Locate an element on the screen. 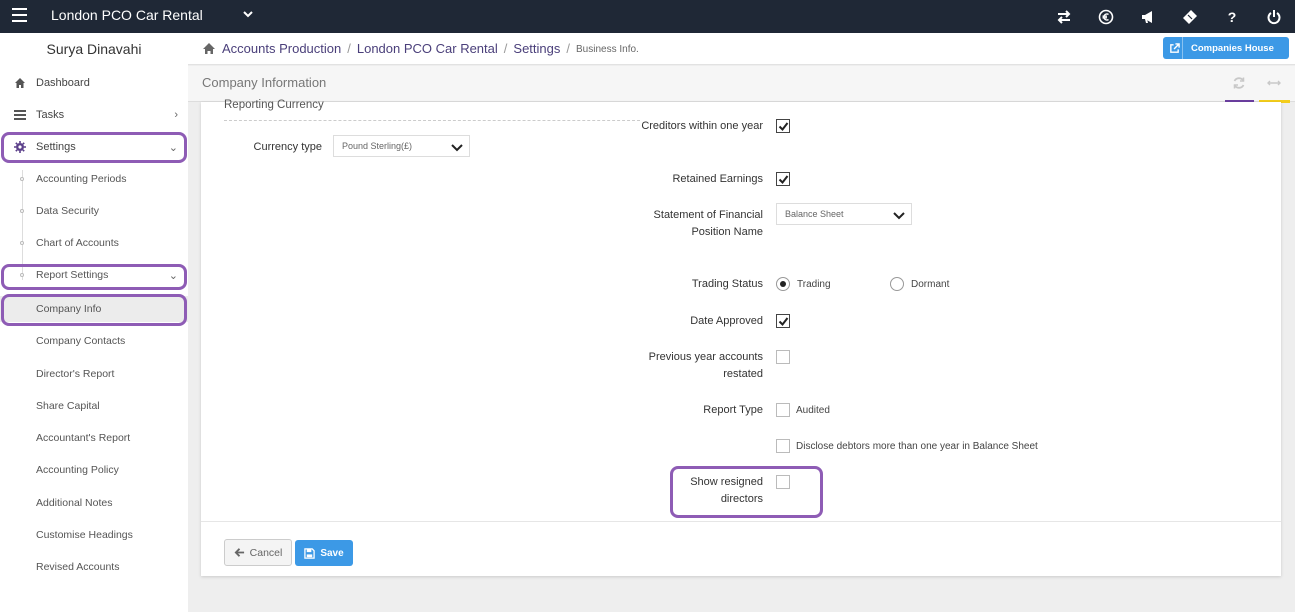 The height and width of the screenshot is (612, 1295). date-approved-checkbox is located at coordinates (783, 321).